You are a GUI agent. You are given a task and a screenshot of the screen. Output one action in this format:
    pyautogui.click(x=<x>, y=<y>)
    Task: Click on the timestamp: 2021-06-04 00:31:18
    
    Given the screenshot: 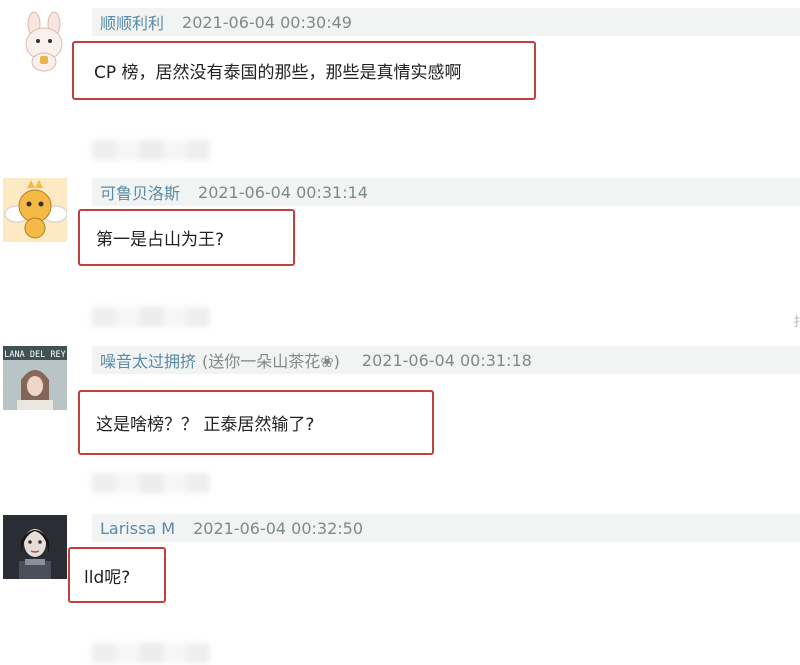 What is the action you would take?
    pyautogui.click(x=446, y=360)
    